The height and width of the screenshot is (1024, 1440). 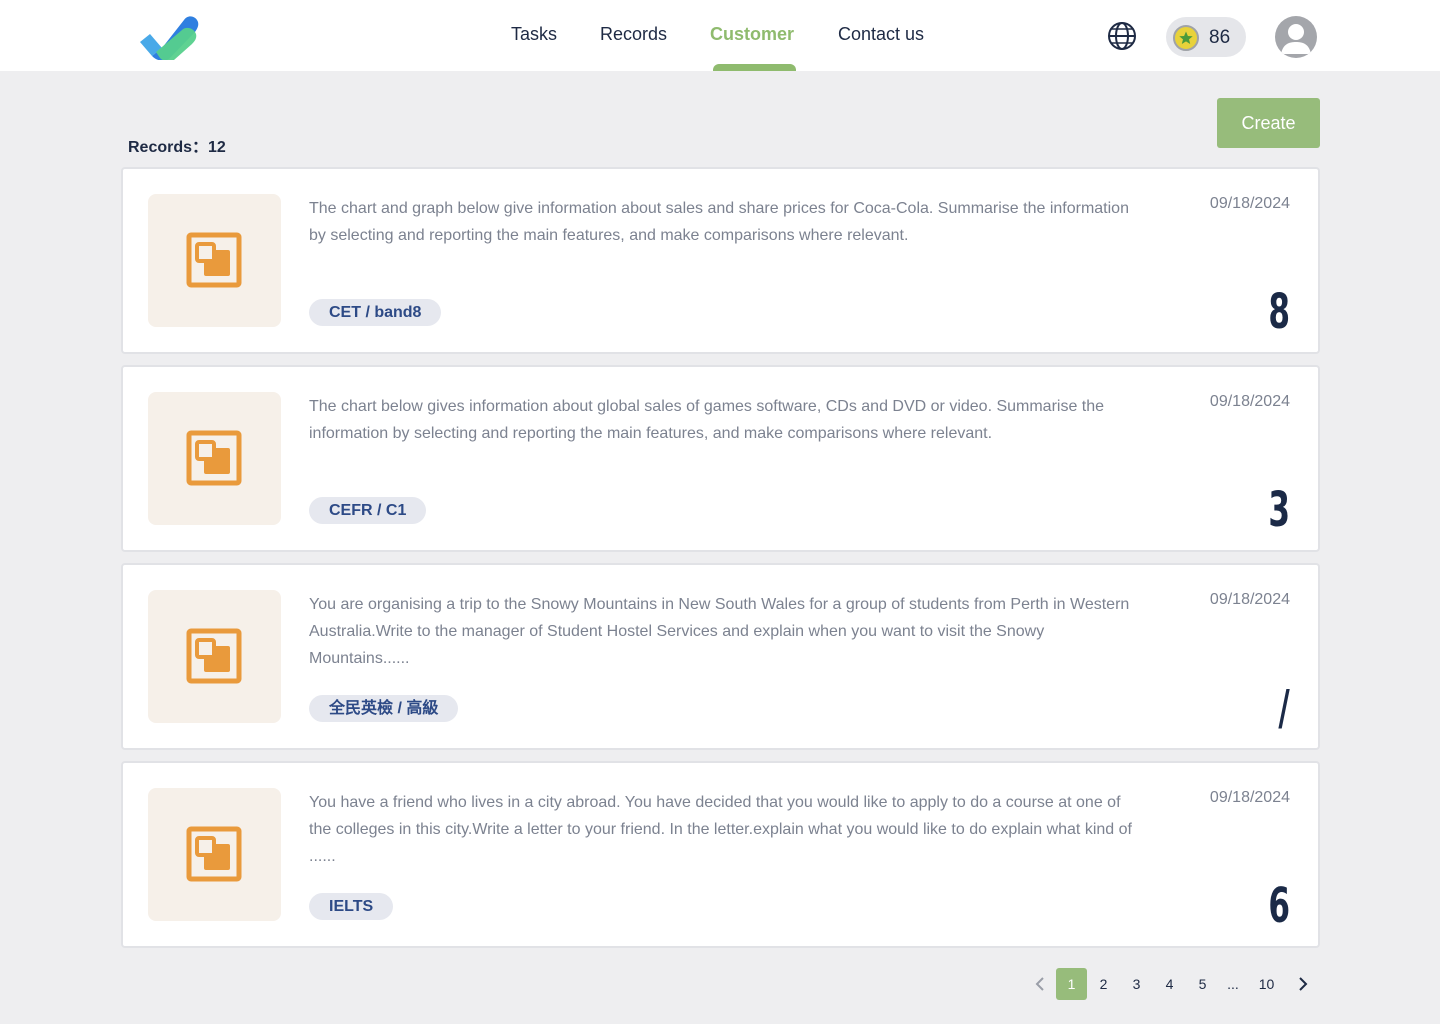 I want to click on record-score: 8, so click(x=1279, y=312).